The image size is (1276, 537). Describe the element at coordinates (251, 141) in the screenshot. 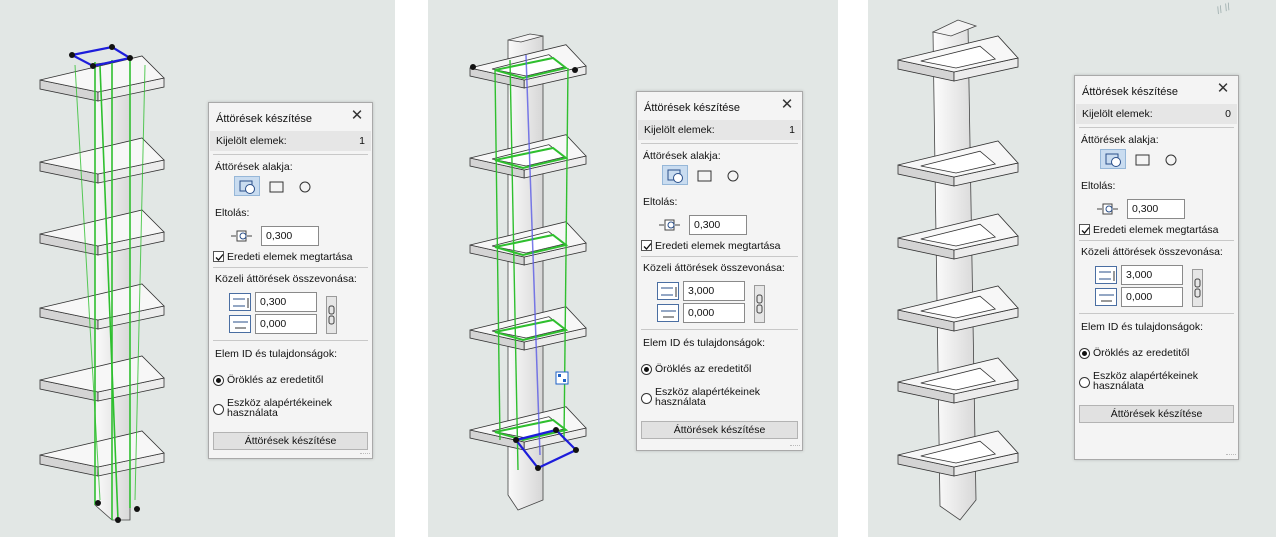

I see `selected-elements-label: Kijelölt elemek:` at that location.